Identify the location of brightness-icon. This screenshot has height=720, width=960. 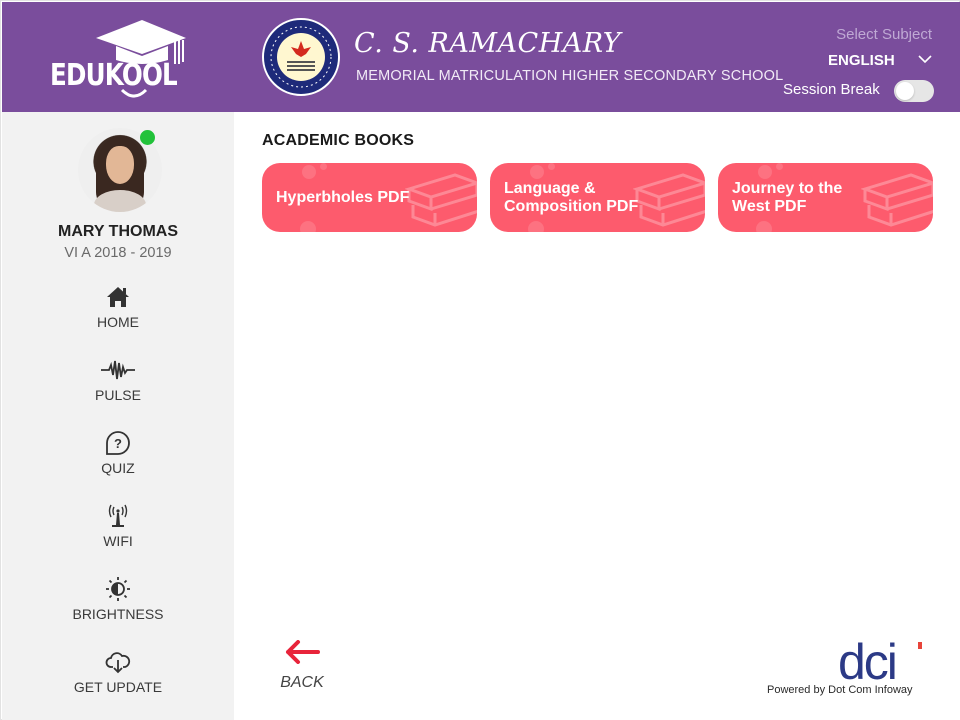
(118, 589).